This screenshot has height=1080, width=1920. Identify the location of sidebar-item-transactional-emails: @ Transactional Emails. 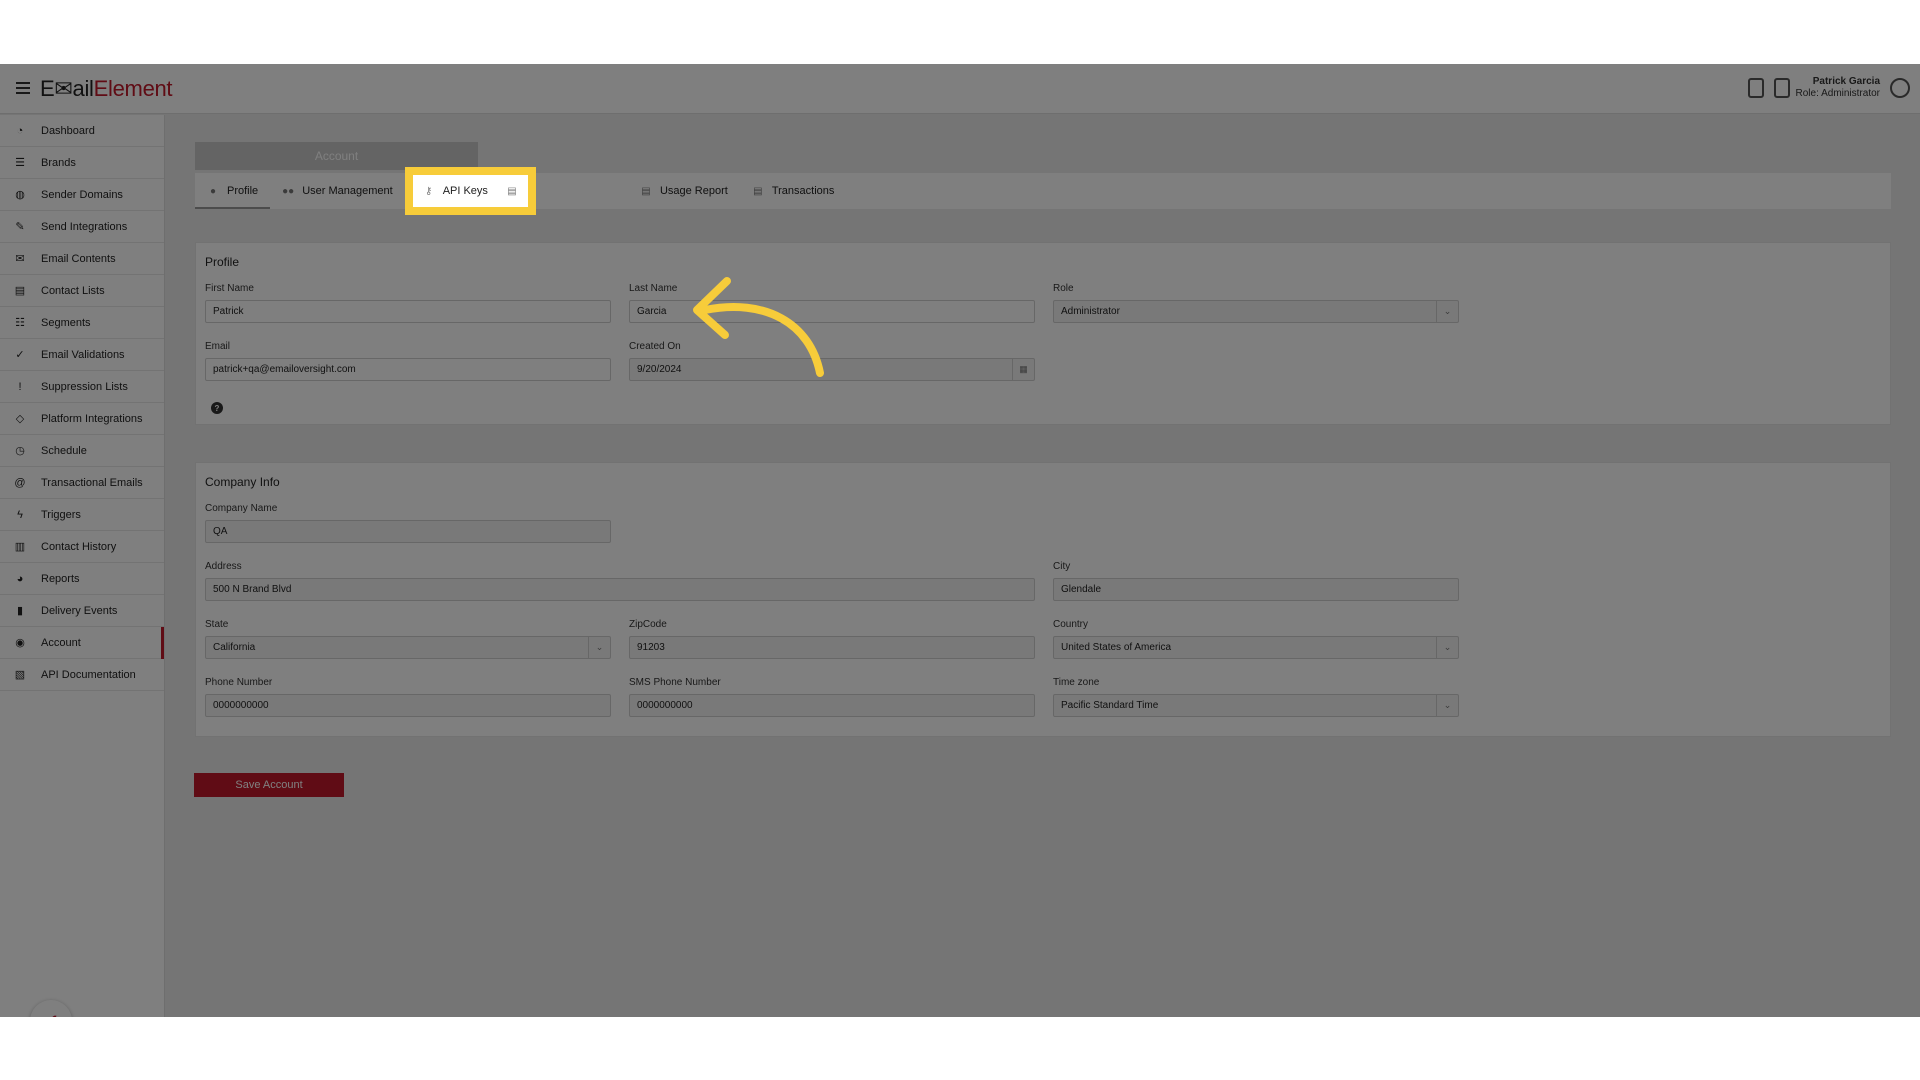
(82, 483).